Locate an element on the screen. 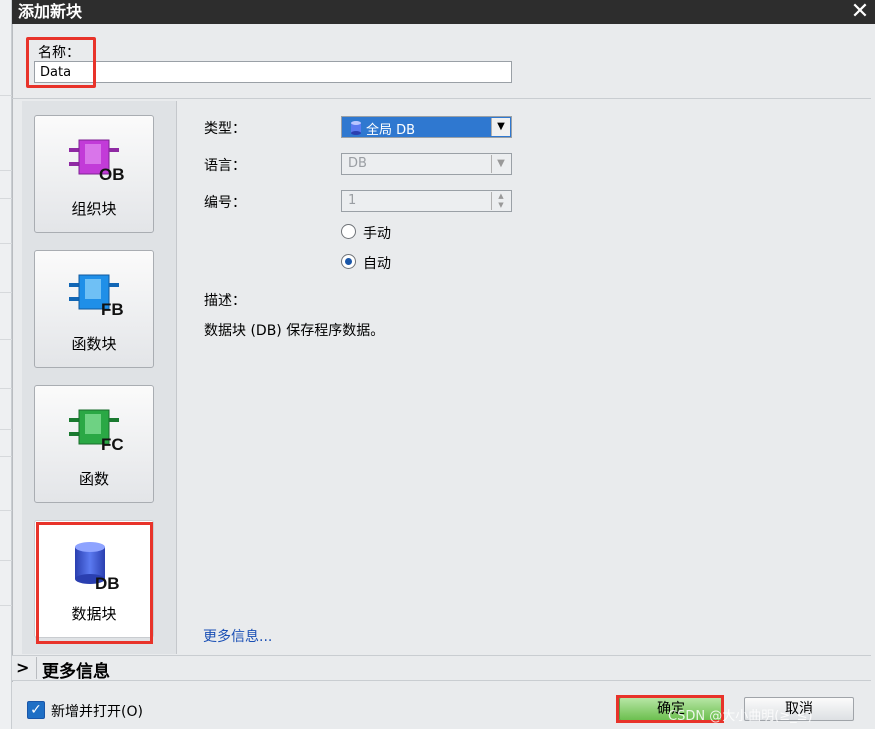 Image resolution: width=875 pixels, height=729 pixels. close-icon: ✕ is located at coordinates (860, 12).